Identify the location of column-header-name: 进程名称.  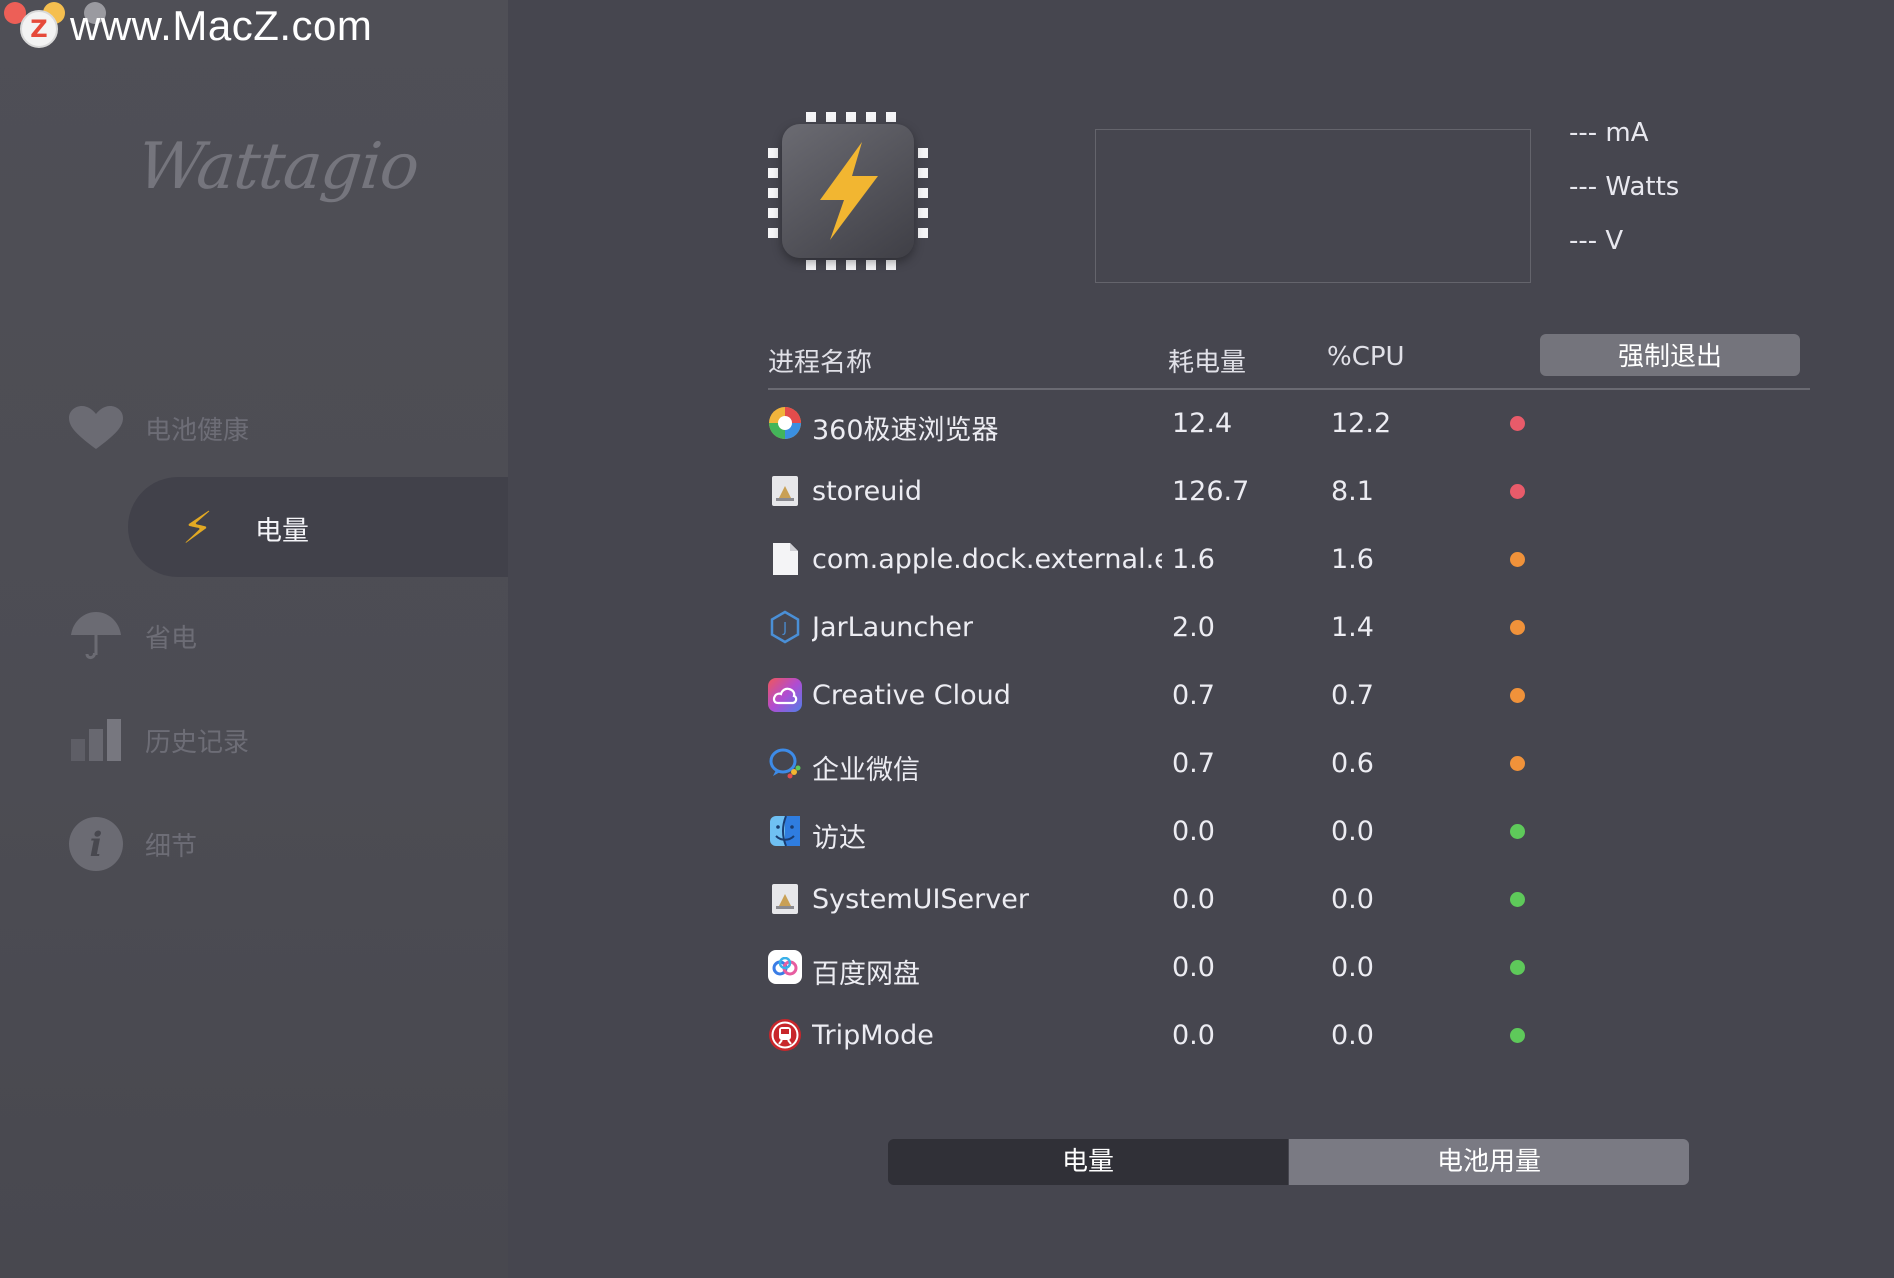
(820, 360).